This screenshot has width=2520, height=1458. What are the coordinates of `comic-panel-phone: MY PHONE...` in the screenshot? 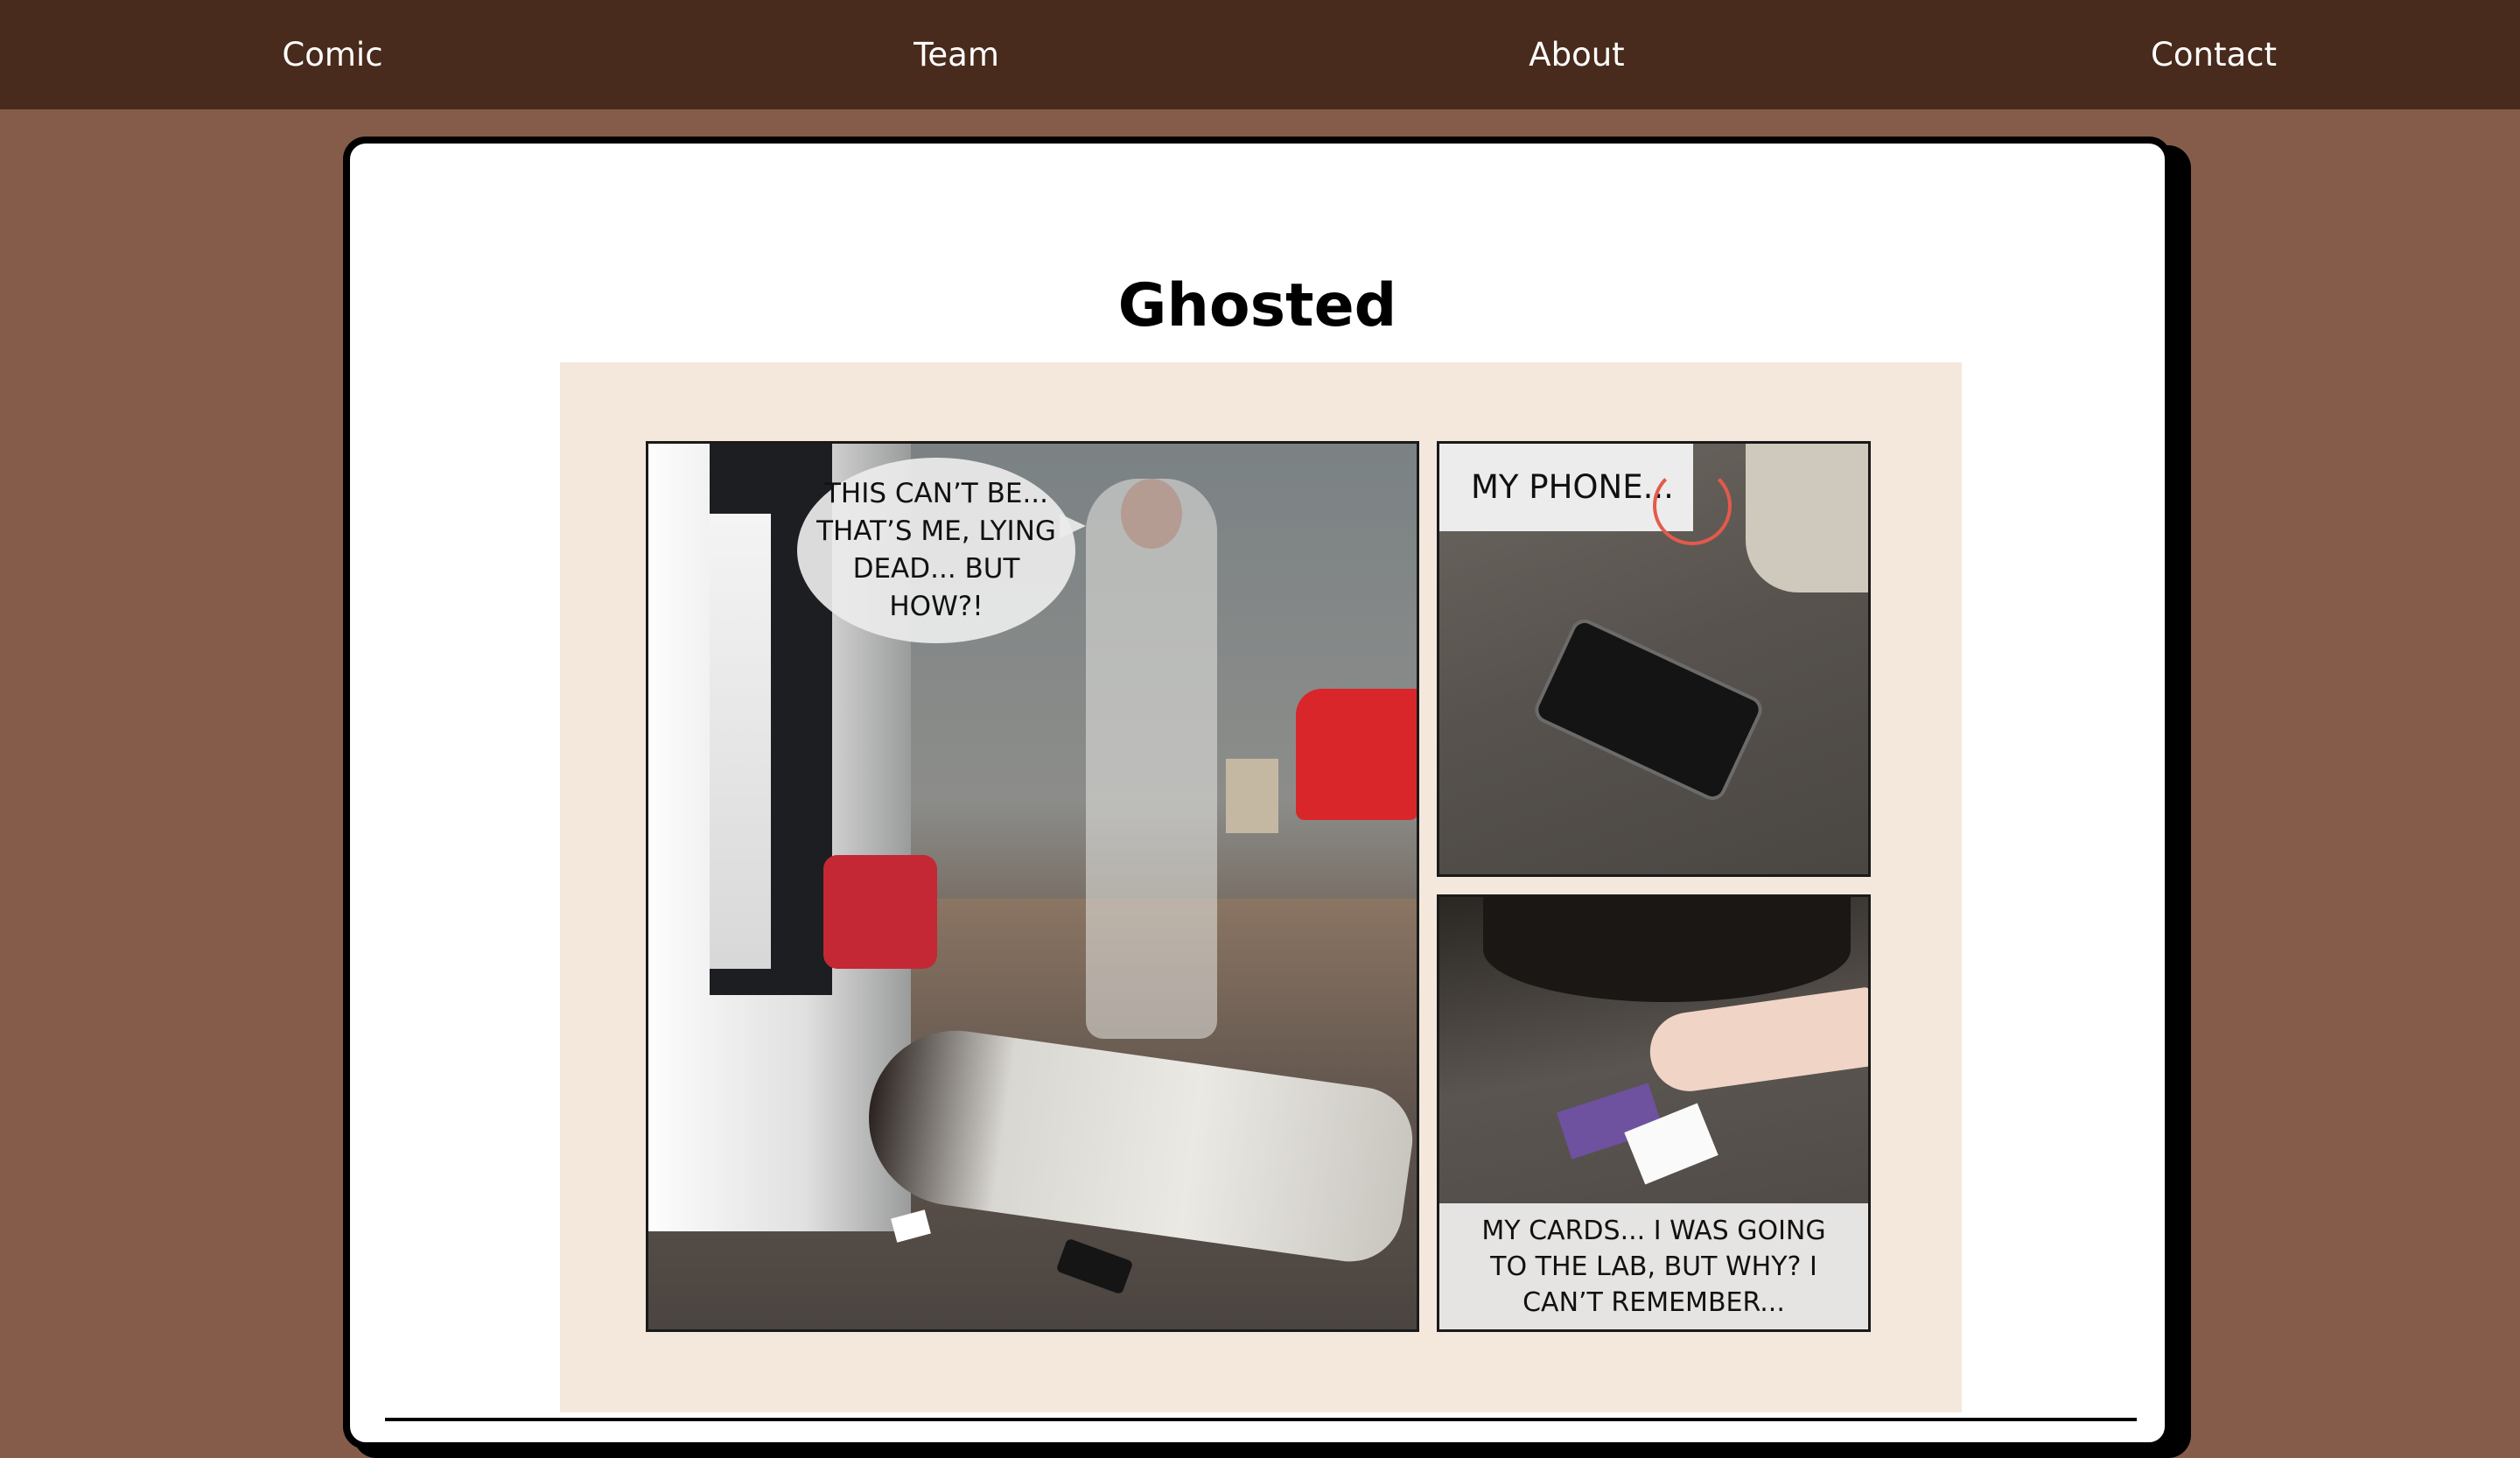 It's located at (1654, 659).